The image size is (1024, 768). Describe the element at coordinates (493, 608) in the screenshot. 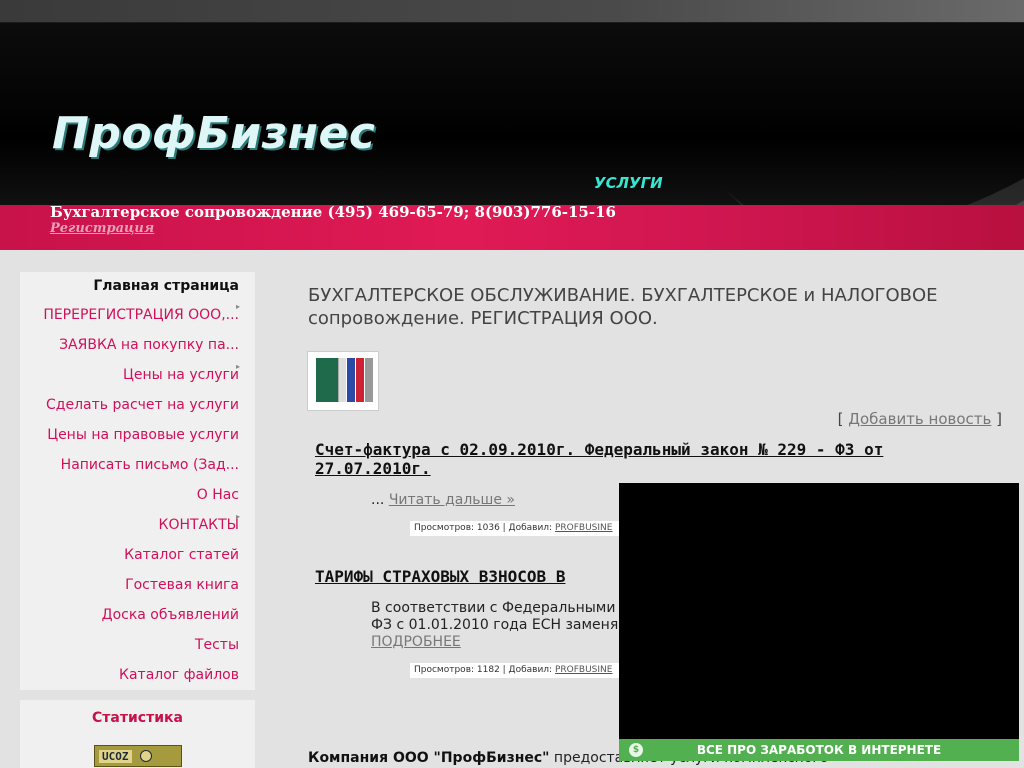

I see `news-excerpt-line: В соответствии с Федеральными` at that location.